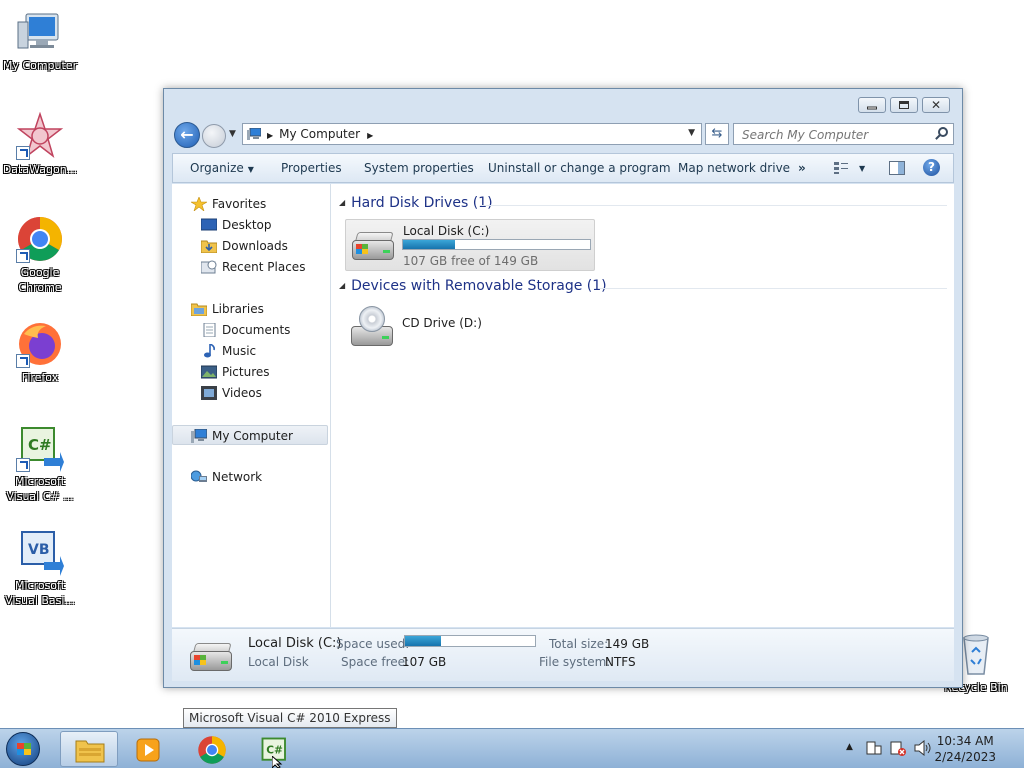 This screenshot has height=769, width=1024. What do you see at coordinates (209, 393) in the screenshot?
I see `videos-icon` at bounding box center [209, 393].